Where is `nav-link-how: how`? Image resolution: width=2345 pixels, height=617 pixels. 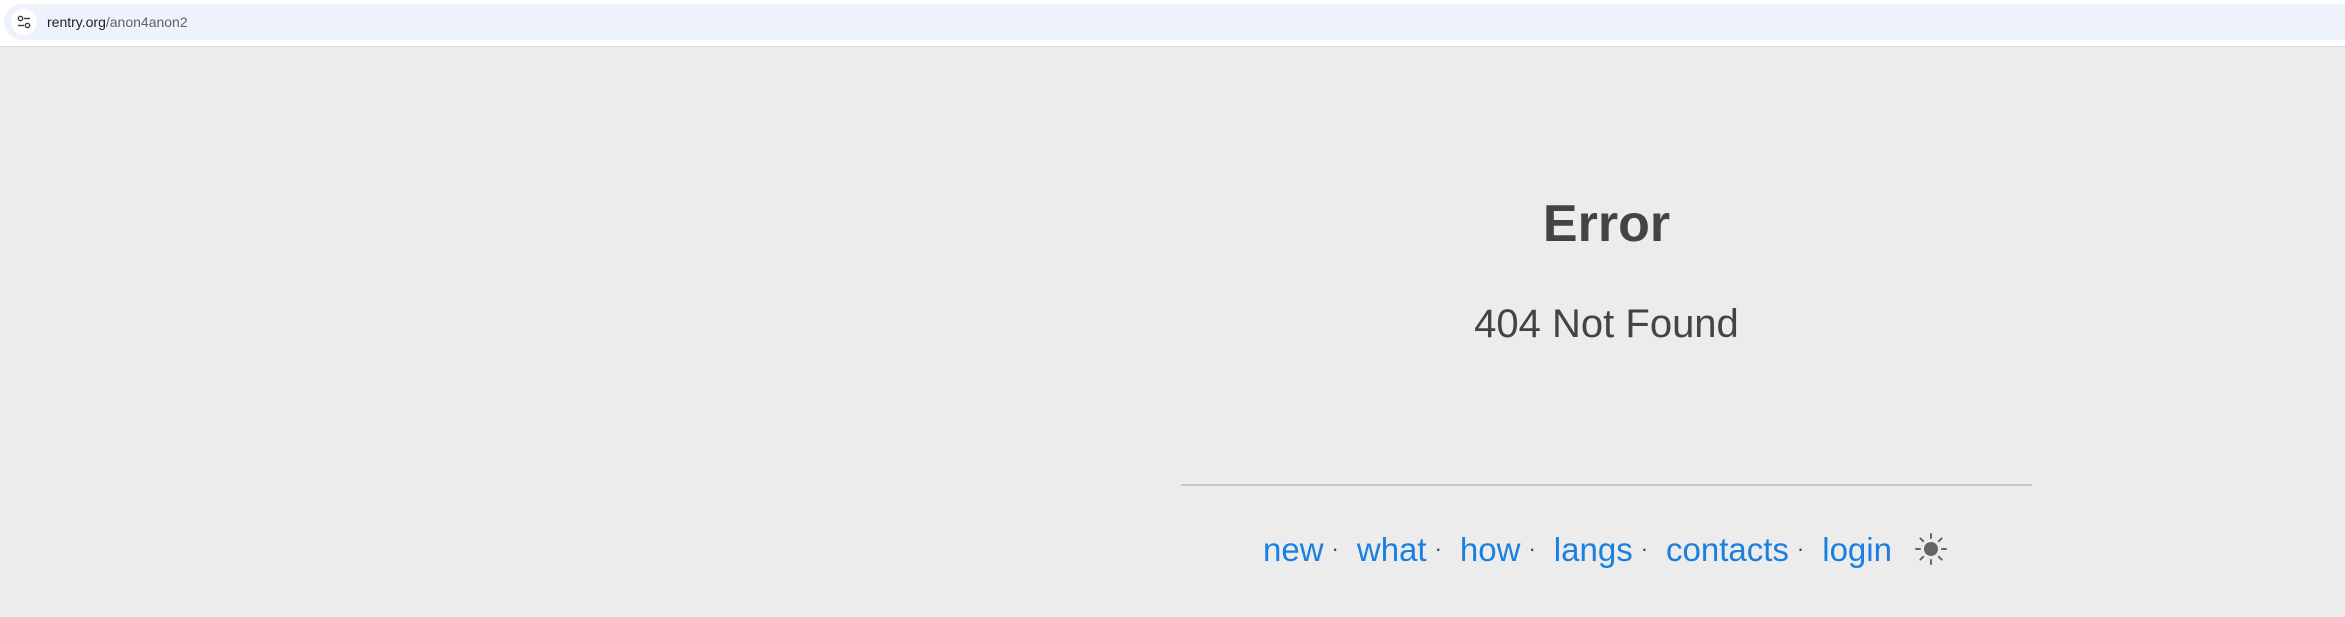 nav-link-how: how is located at coordinates (1490, 549).